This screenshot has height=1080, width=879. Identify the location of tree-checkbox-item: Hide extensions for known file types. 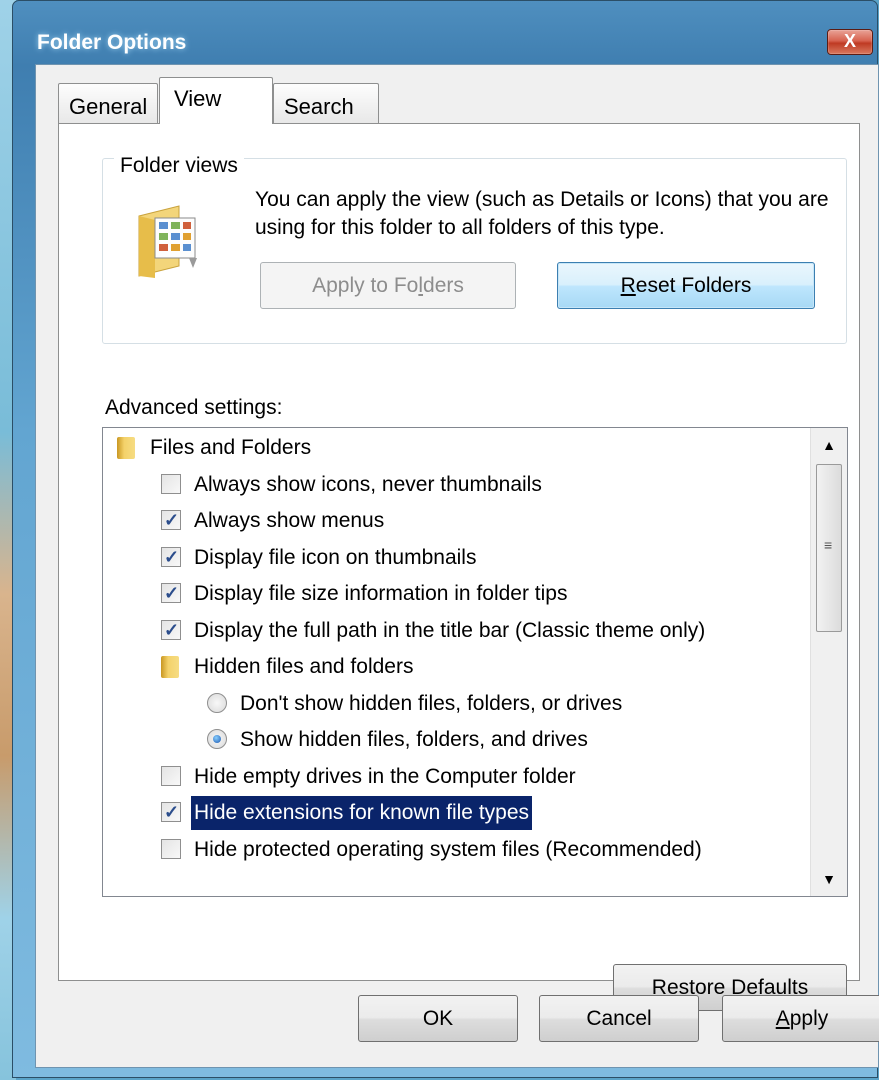
(453, 813).